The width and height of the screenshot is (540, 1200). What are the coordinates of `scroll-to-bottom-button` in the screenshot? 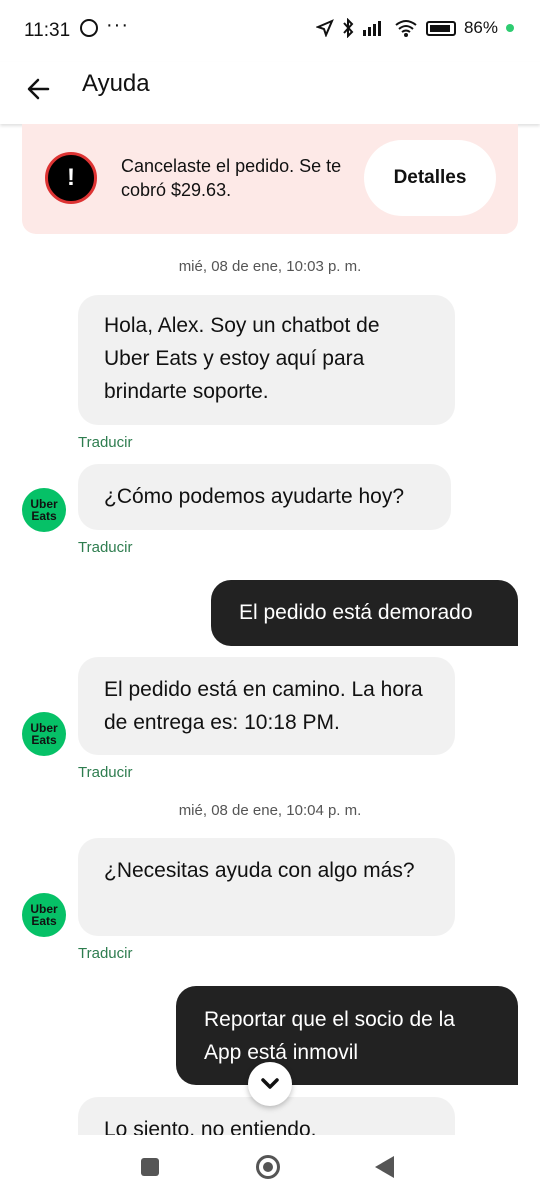 It's located at (270, 1084).